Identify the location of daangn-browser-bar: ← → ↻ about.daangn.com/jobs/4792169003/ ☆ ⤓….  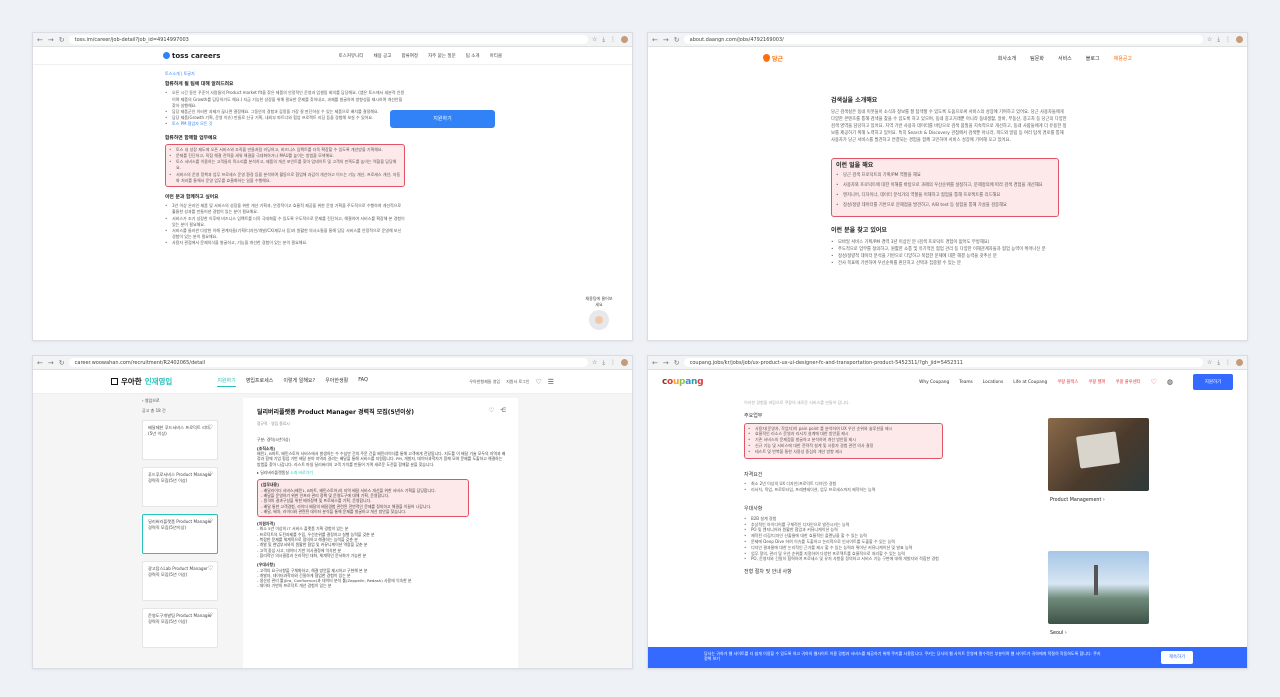
(947, 40).